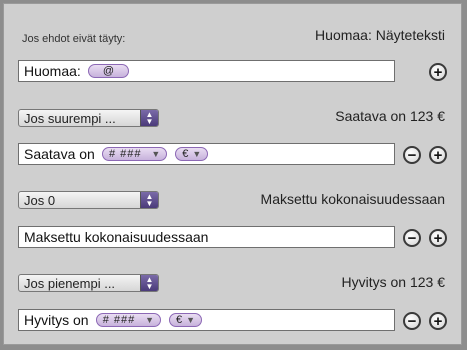  Describe the element at coordinates (40, 200) in the screenshot. I see `condition-select-label: Jos 0` at that location.